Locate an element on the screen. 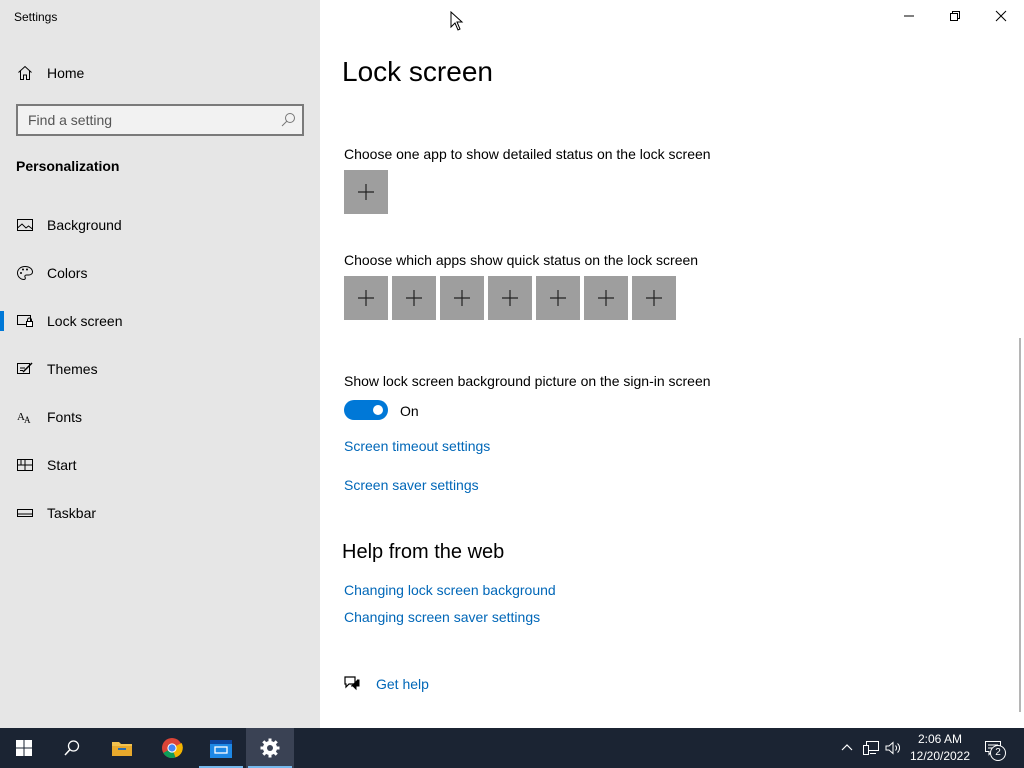 The width and height of the screenshot is (1024, 768). file-explorer-button is located at coordinates (122, 748).